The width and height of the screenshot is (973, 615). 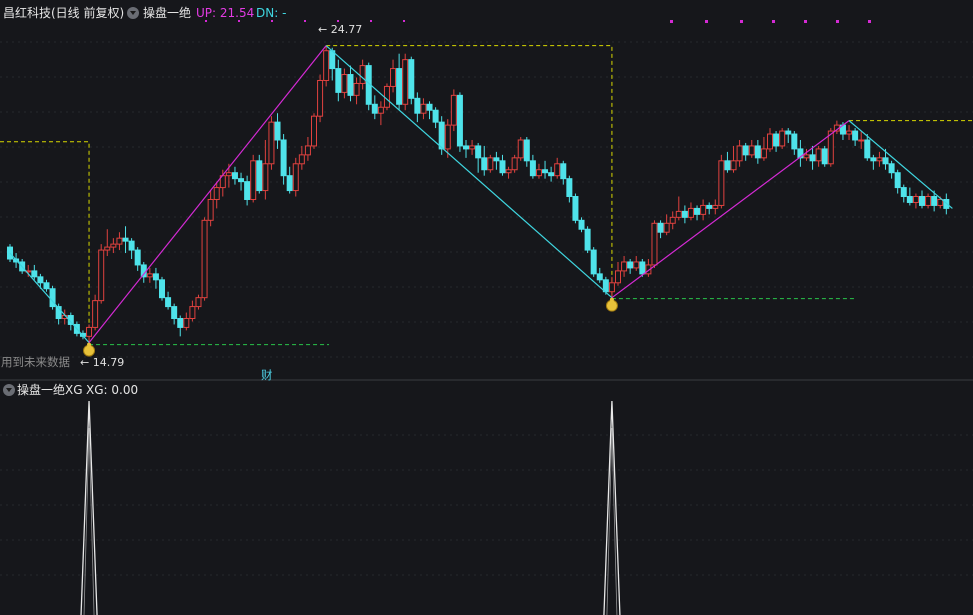 What do you see at coordinates (167, 13) in the screenshot?
I see `indicator-name: 操盘一绝` at bounding box center [167, 13].